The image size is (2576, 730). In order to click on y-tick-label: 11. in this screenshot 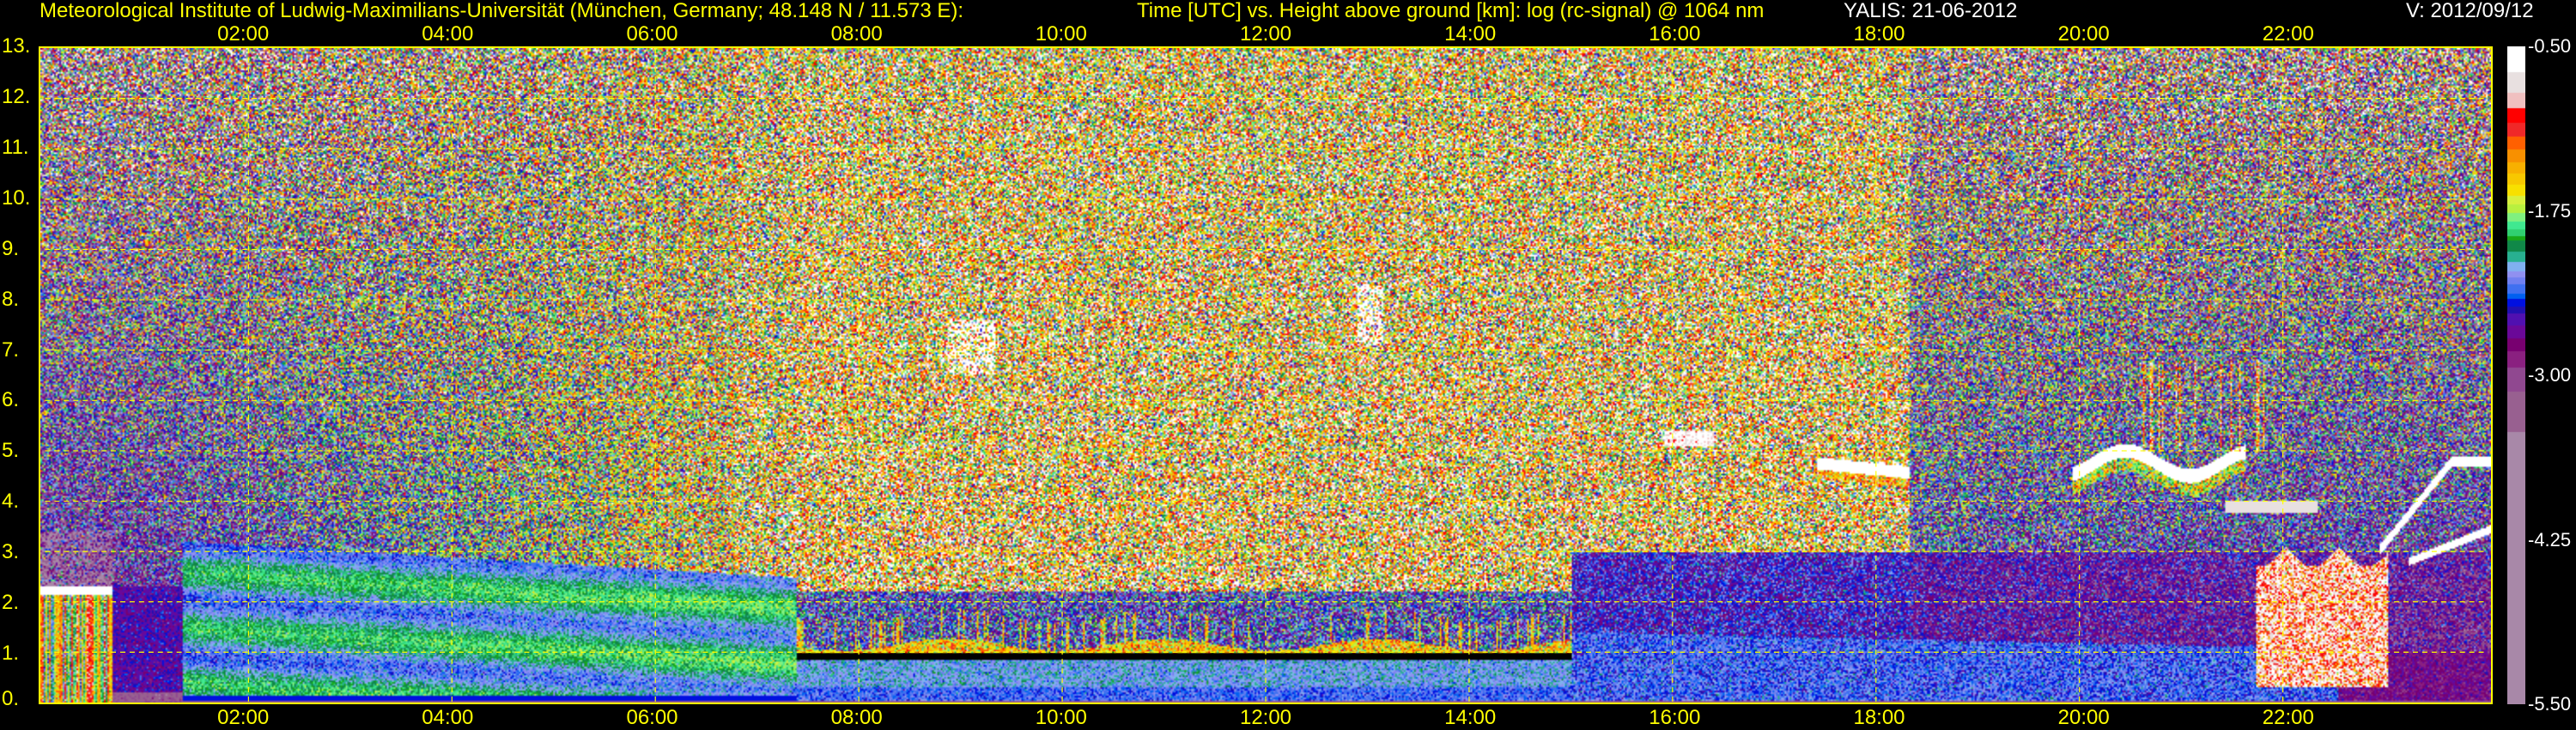, I will do `click(15, 147)`.